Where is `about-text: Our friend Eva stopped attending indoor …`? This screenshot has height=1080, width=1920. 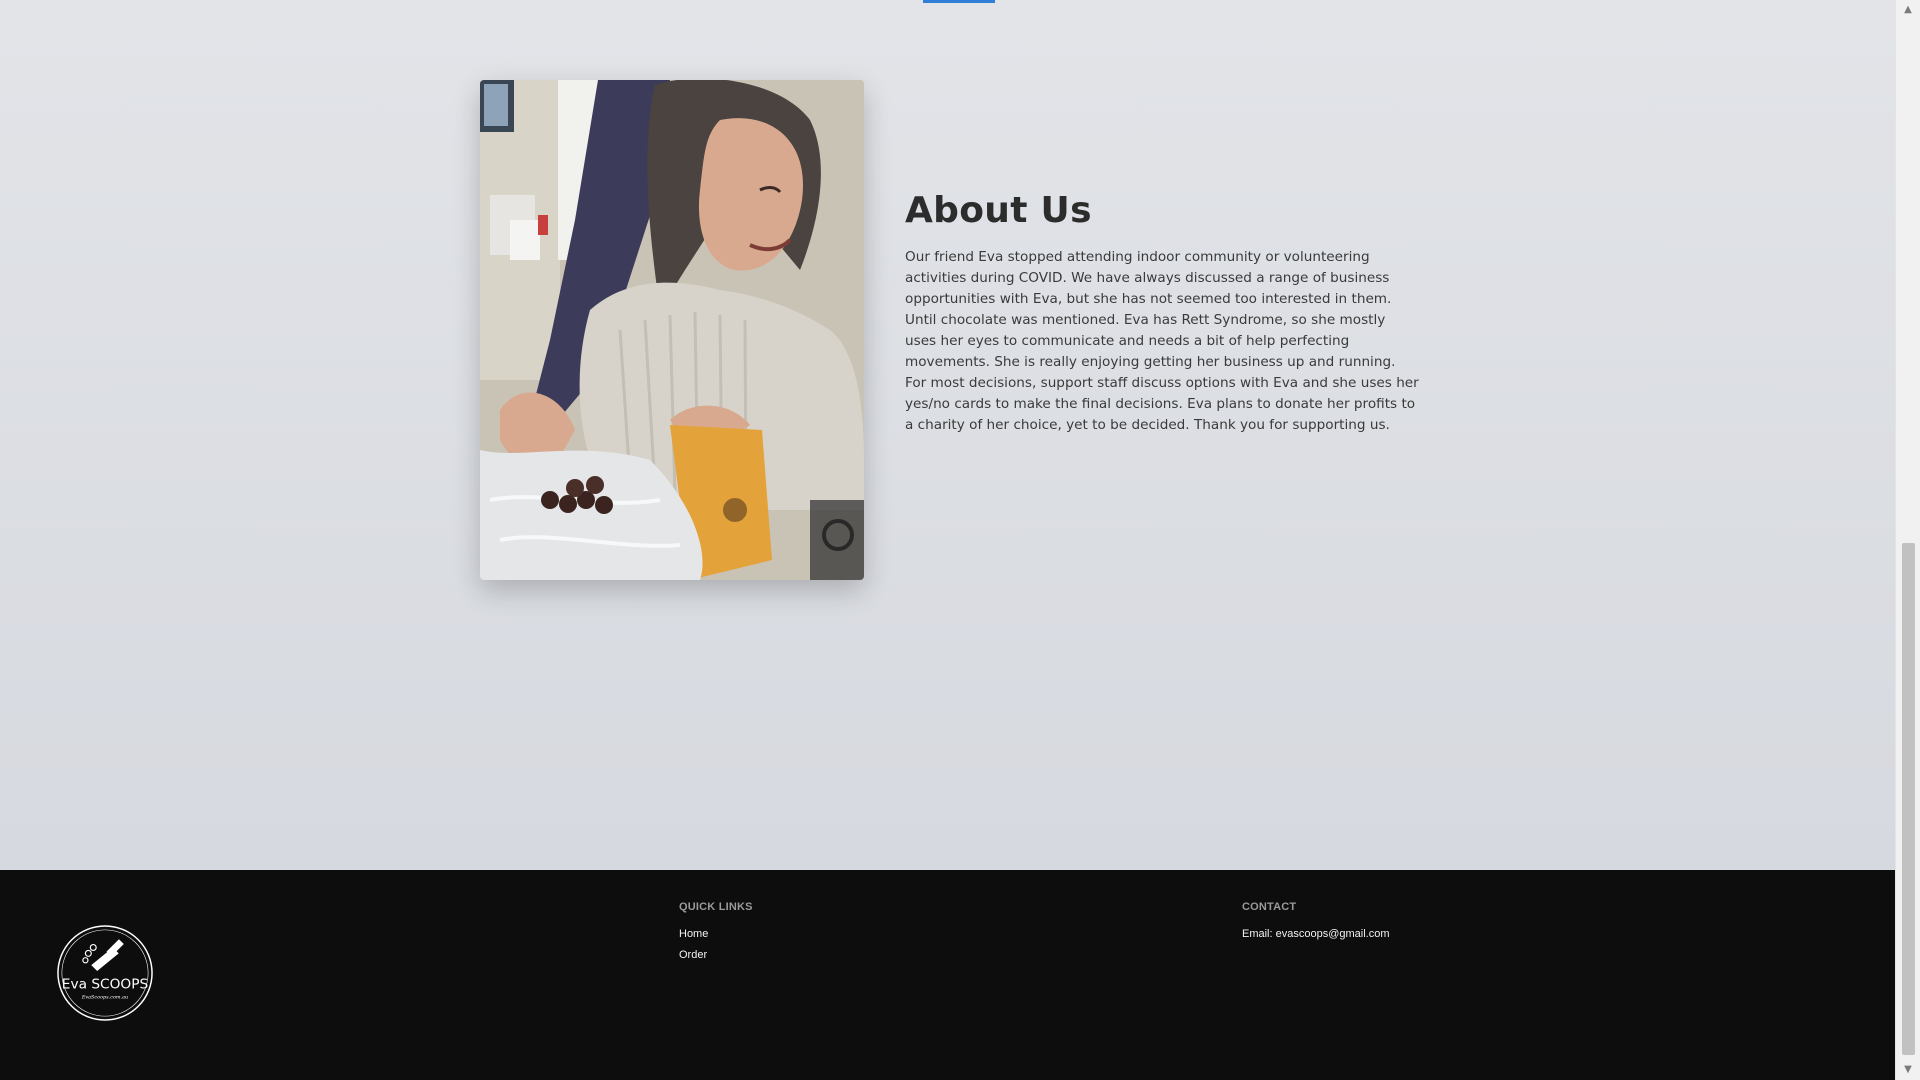 about-text: Our friend Eva stopped attending indoor … is located at coordinates (1162, 341).